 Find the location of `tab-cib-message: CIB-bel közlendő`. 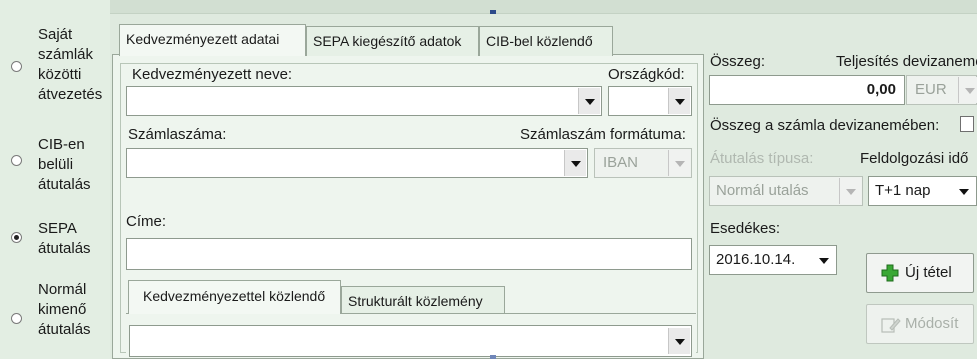

tab-cib-message: CIB-bel közlendő is located at coordinates (546, 41).